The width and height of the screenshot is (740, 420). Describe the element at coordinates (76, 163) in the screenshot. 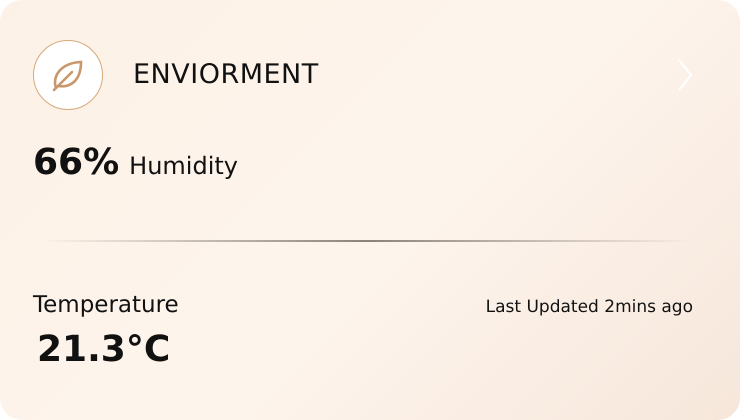

I see `humidity-value: 66%` at that location.